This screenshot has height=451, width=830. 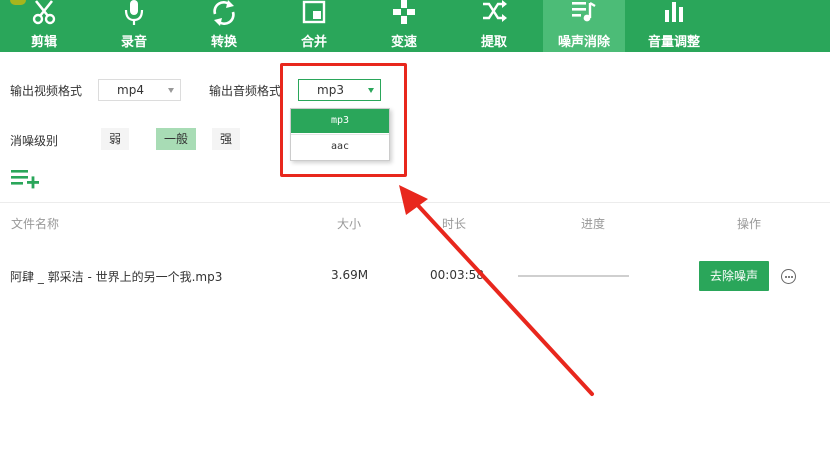 What do you see at coordinates (674, 26) in the screenshot?
I see `tool-volume: 音量调整` at bounding box center [674, 26].